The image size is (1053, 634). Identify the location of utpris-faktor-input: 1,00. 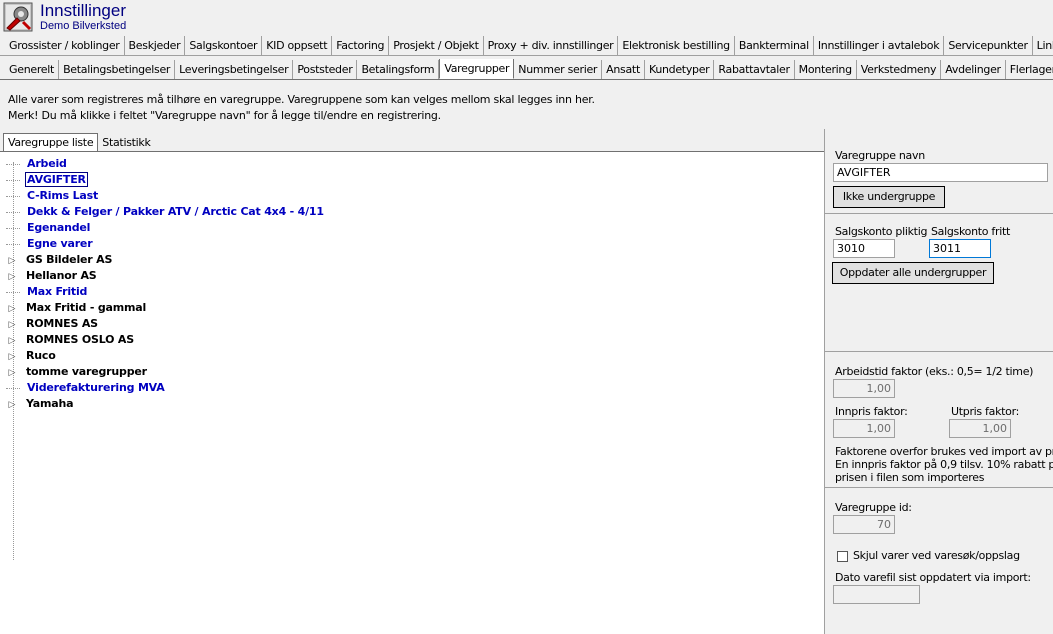
(980, 428).